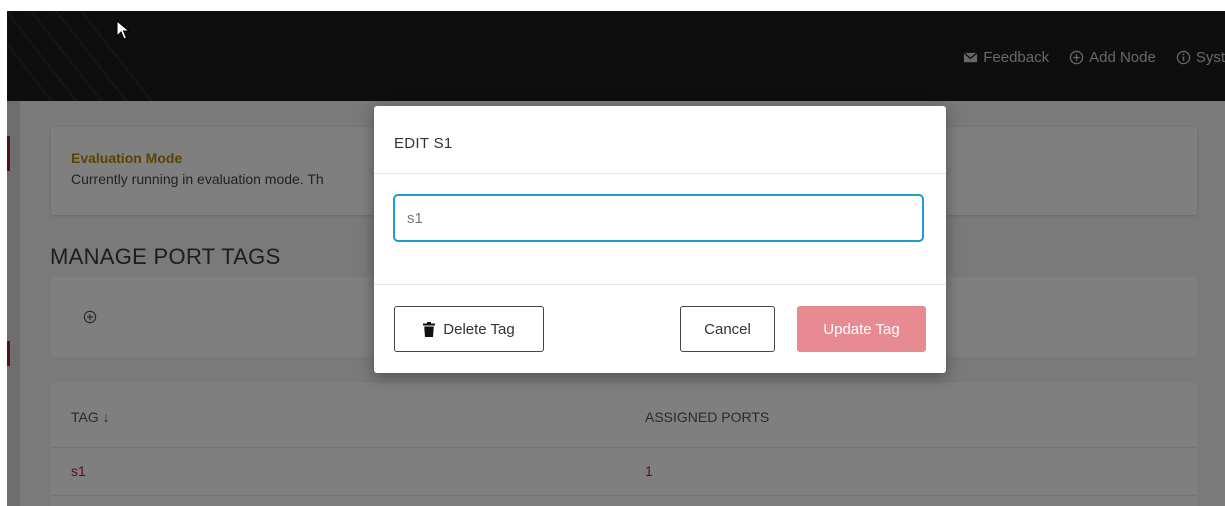 The image size is (1225, 506). I want to click on update-tag-button: Update Tag, so click(861, 329).